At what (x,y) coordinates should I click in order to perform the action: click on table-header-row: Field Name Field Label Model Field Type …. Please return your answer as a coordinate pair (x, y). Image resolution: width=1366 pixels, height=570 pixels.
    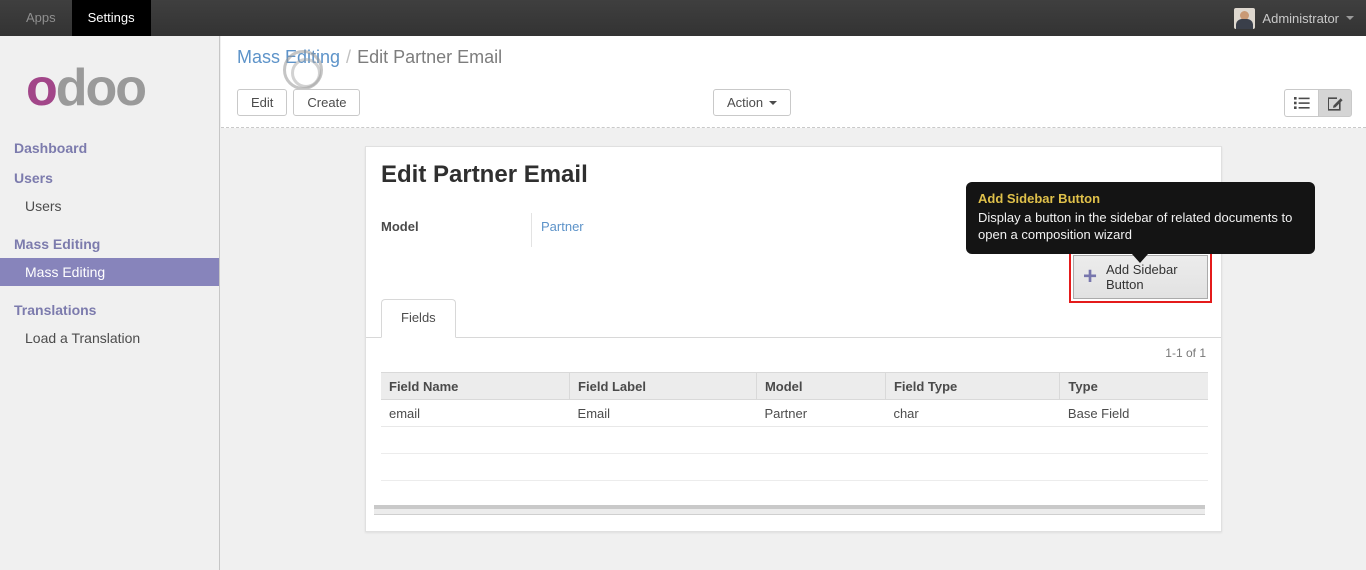
    Looking at the image, I should click on (794, 386).